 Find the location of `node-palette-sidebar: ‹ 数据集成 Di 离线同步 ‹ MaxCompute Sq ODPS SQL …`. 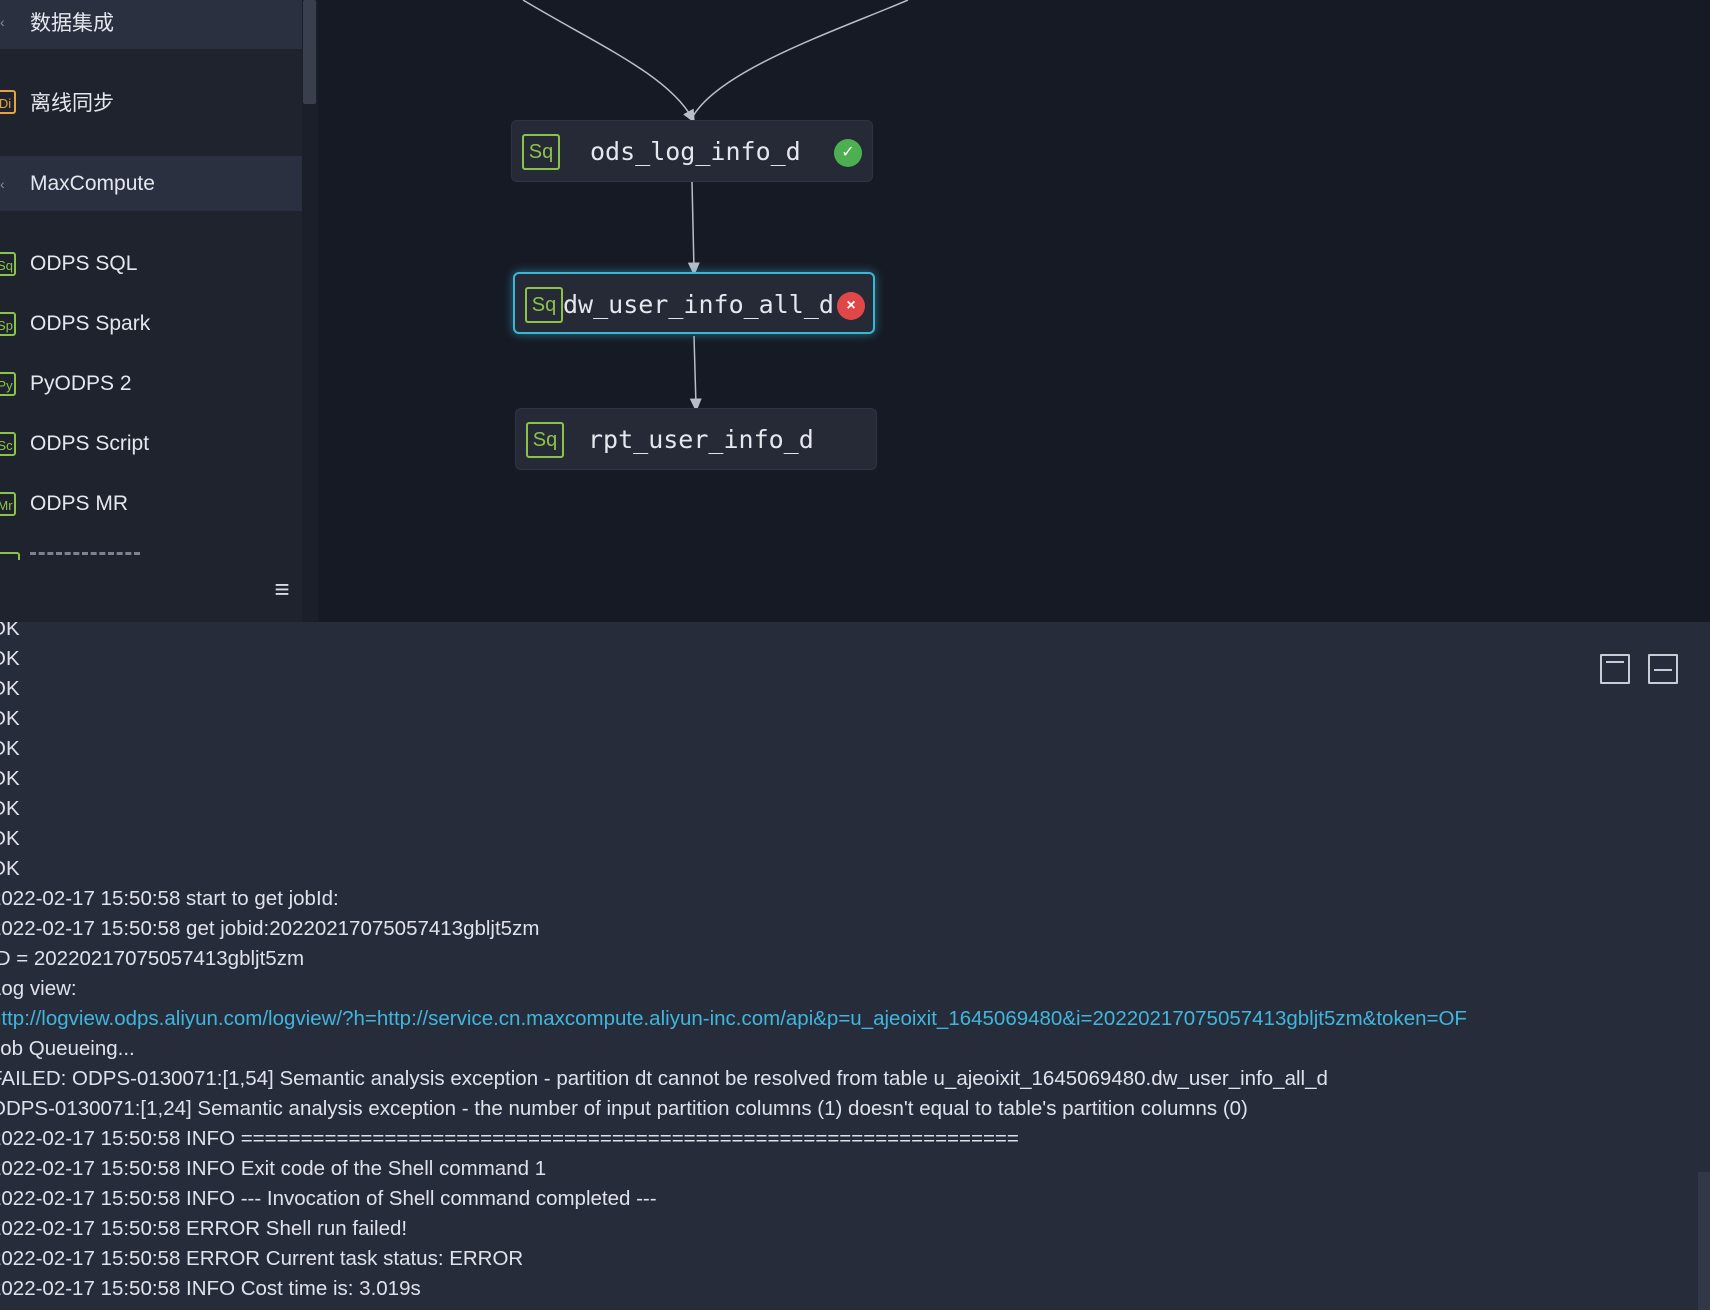

node-palette-sidebar: ‹ 数据集成 Di 离线同步 ‹ MaxCompute Sq ODPS SQL … is located at coordinates (159, 311).